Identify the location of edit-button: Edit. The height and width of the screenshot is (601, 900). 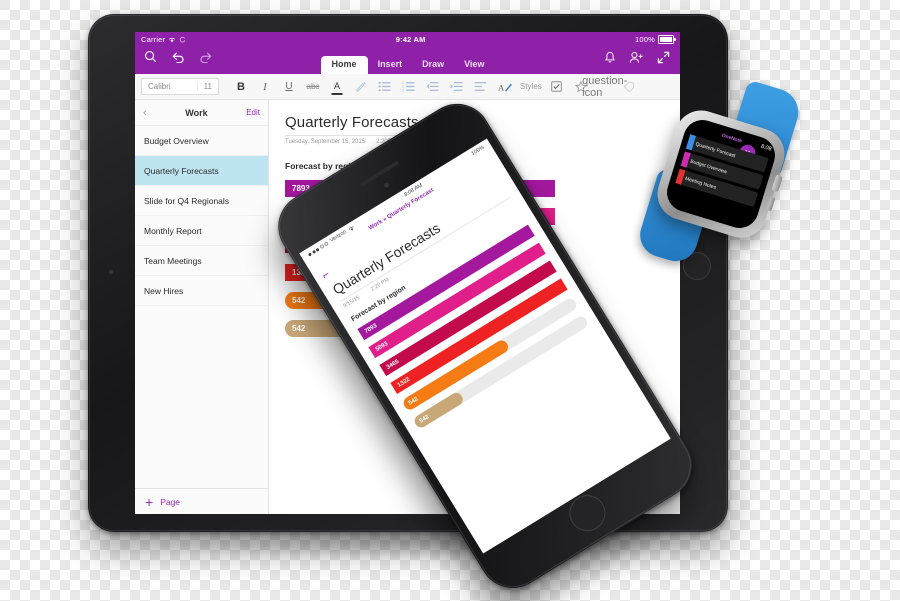
(253, 112).